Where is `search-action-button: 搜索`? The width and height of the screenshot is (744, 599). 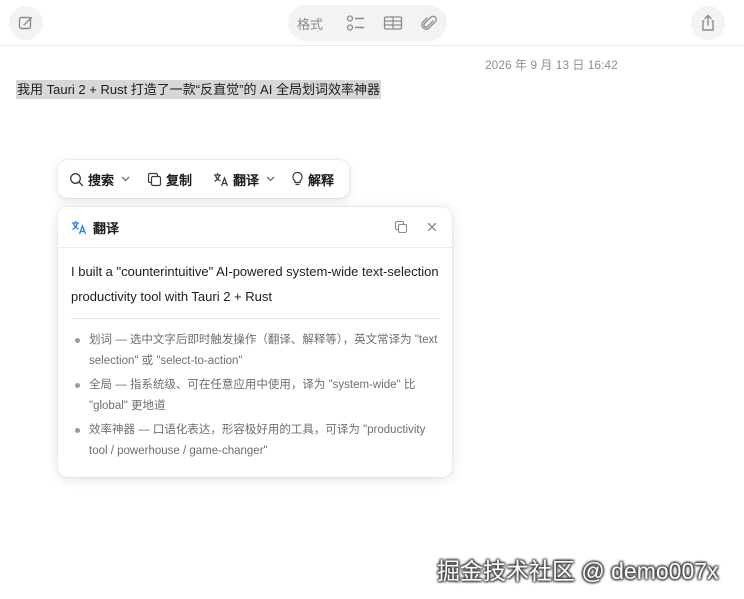 search-action-button: 搜索 is located at coordinates (108, 179).